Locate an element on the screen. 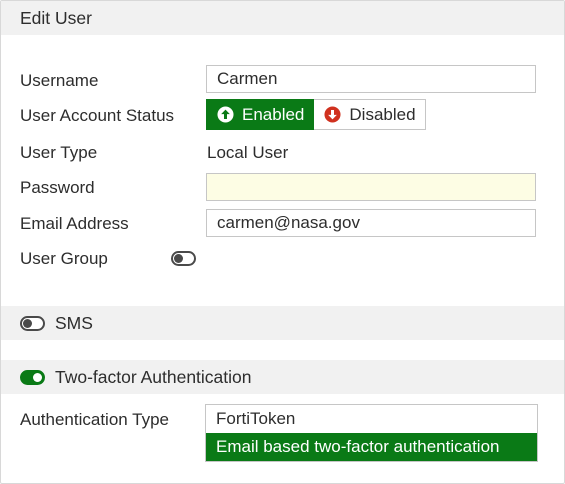 The height and width of the screenshot is (484, 565). status-disabled-button: Disabled is located at coordinates (369, 114).